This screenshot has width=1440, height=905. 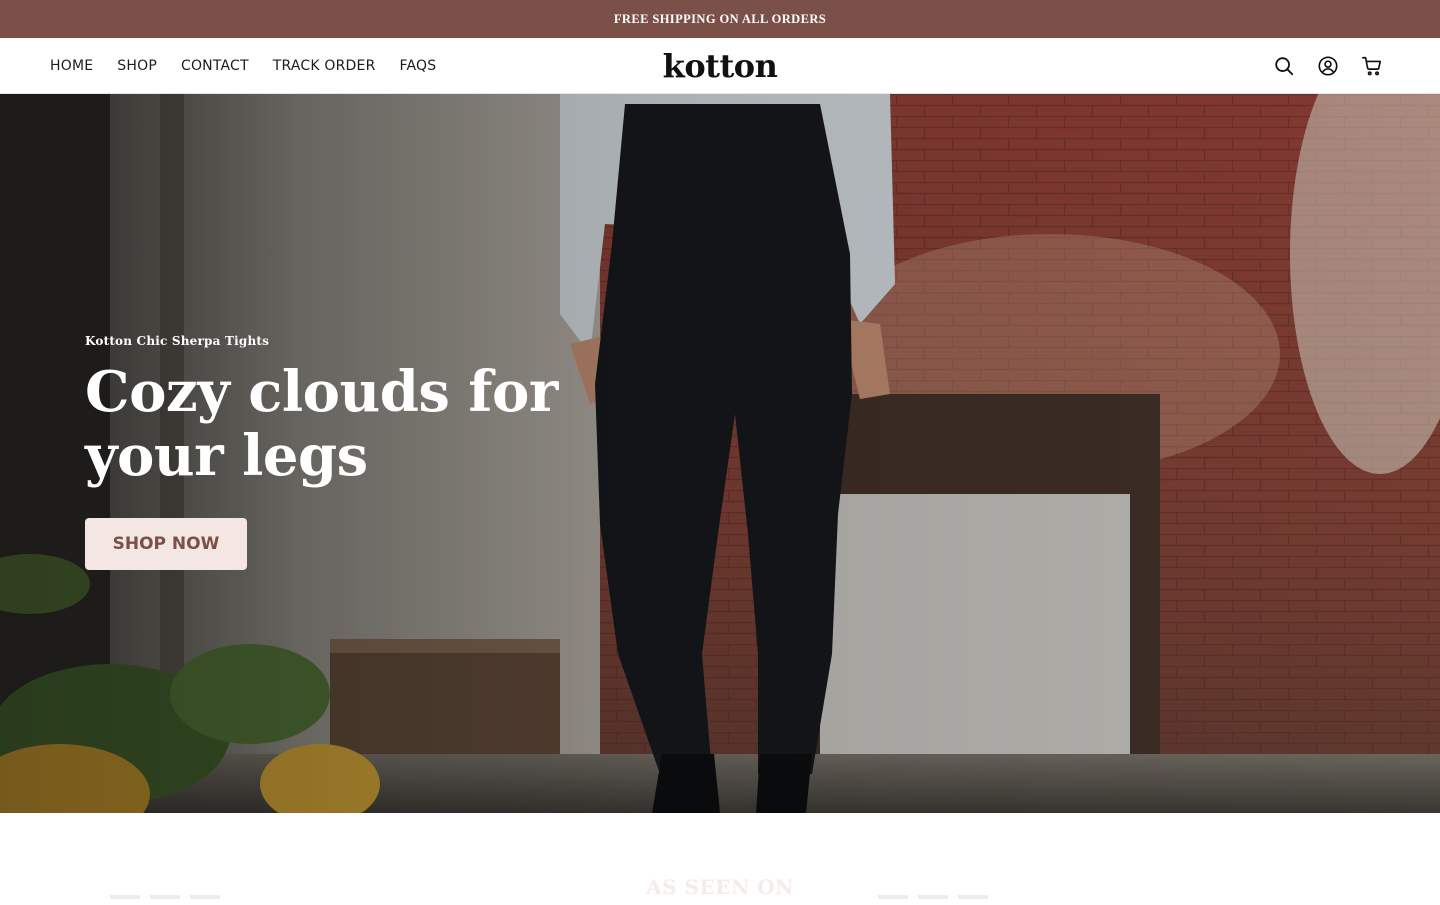 I want to click on site-logo: kotton, so click(x=720, y=66).